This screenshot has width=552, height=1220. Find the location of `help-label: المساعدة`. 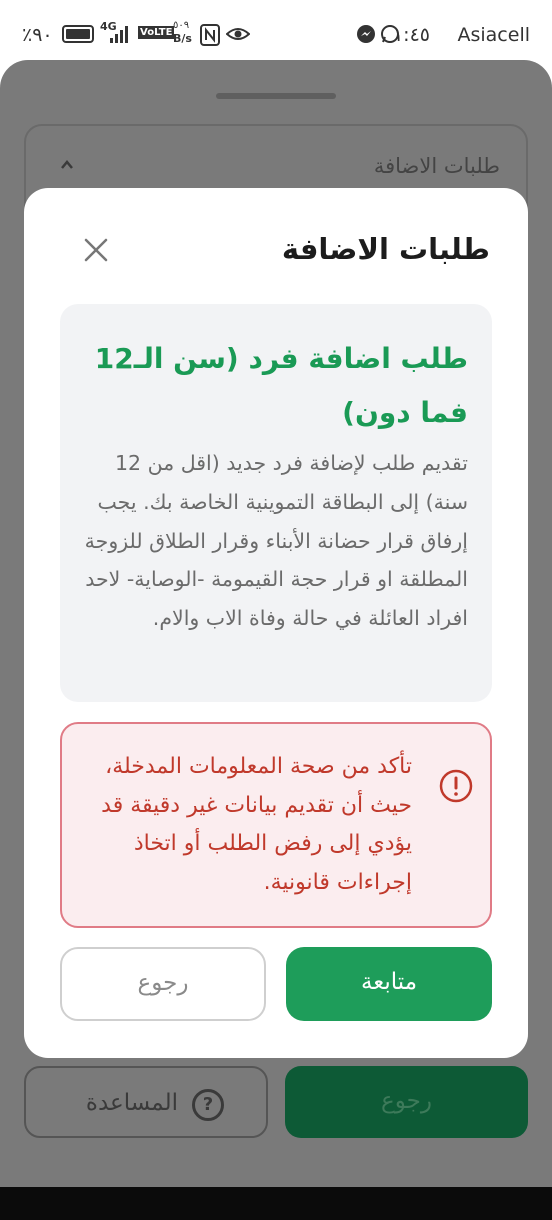

help-label: المساعدة is located at coordinates (131, 1103).